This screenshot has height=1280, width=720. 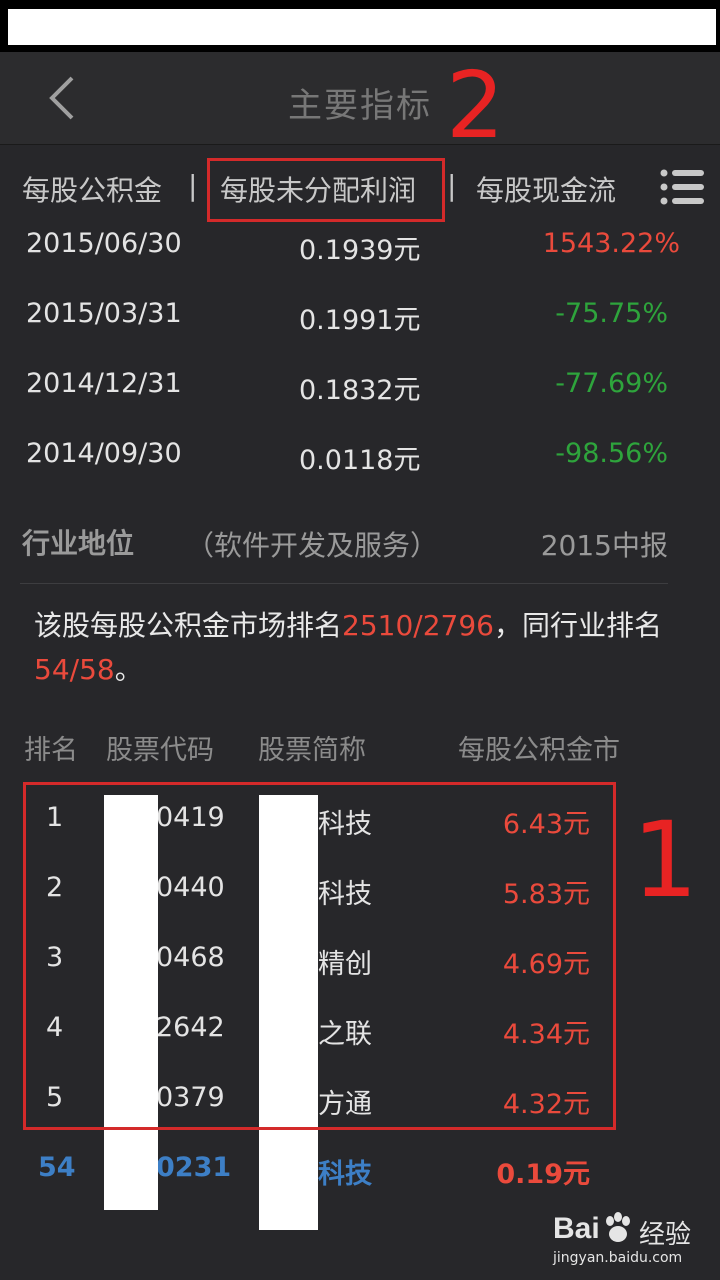 What do you see at coordinates (360, 460) in the screenshot?
I see `history-value: 0.0118元` at bounding box center [360, 460].